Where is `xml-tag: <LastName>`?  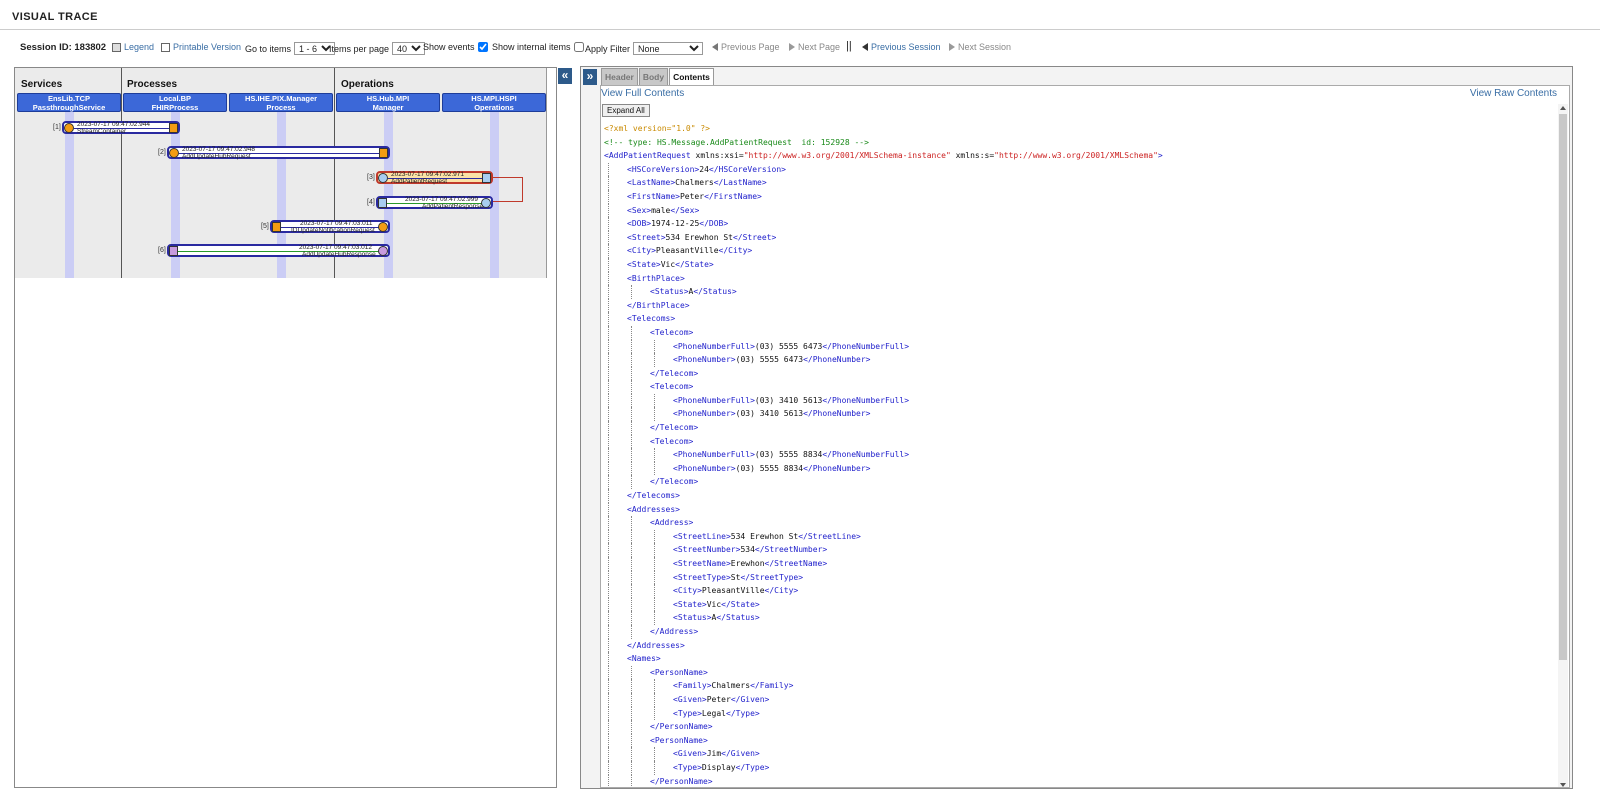 xml-tag: <LastName> is located at coordinates (651, 183).